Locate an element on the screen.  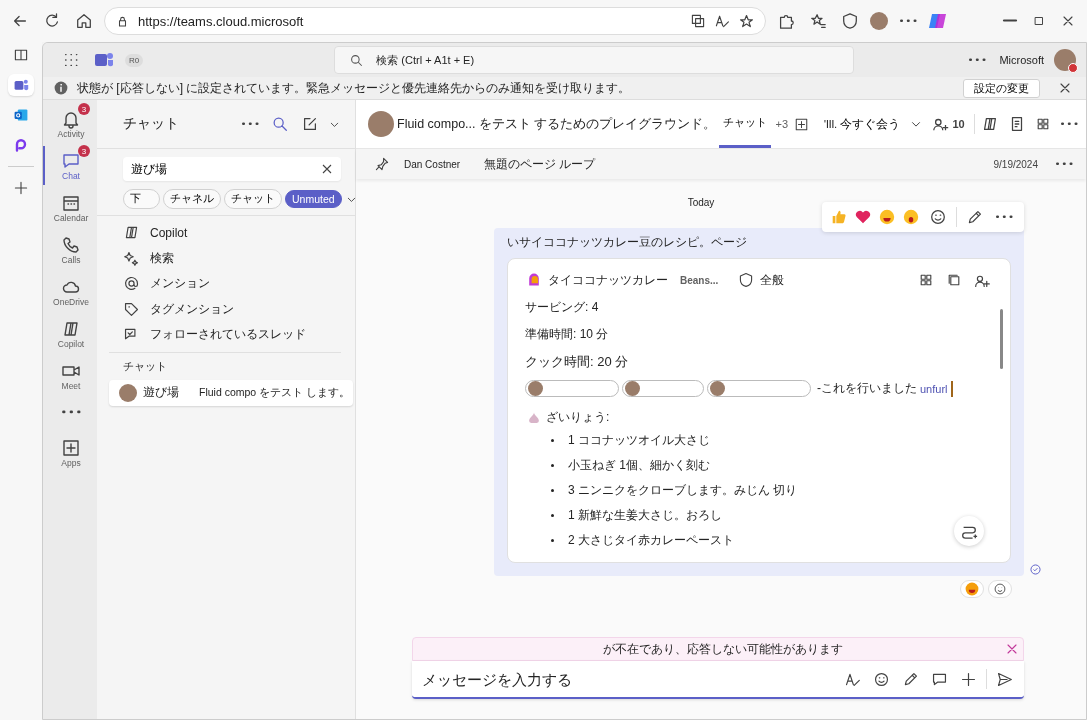
filter-field: 遊び場 is located at coordinates (232, 169).